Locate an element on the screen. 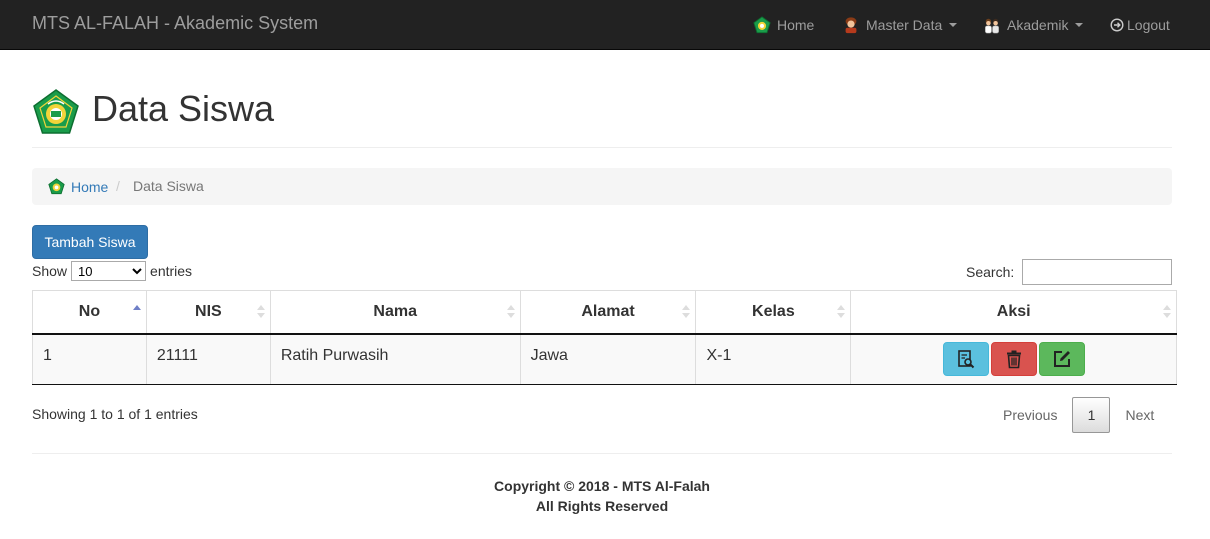 The image size is (1210, 539). edit-icon is located at coordinates (1061, 359).